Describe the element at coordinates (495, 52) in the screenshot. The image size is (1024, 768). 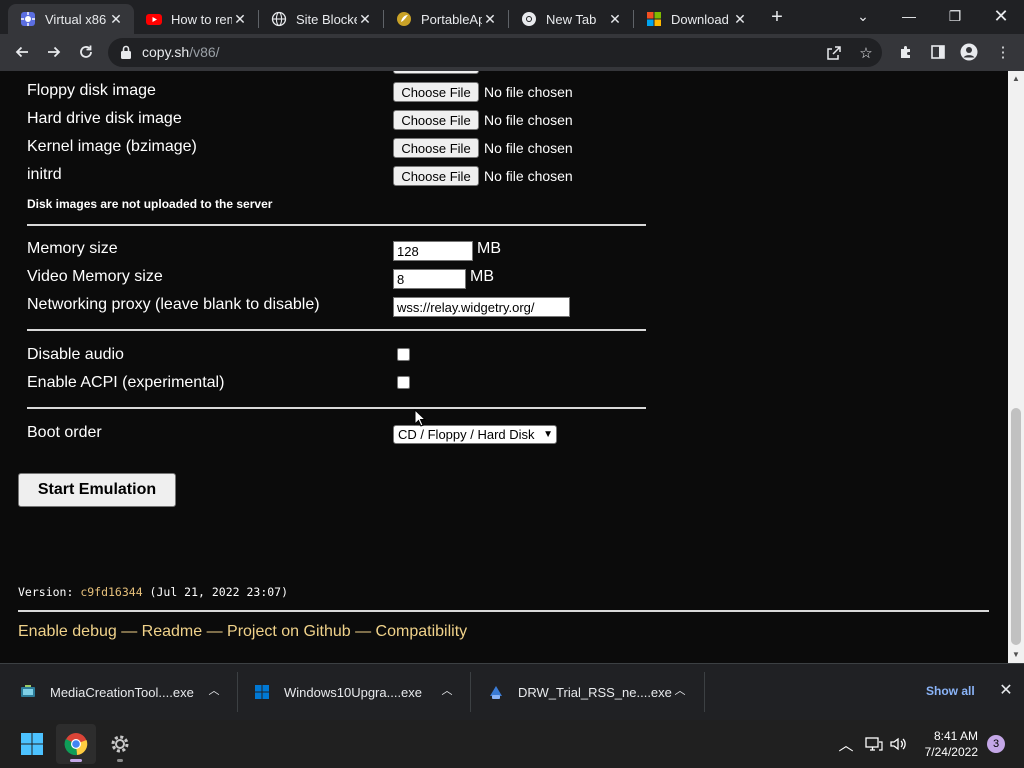
I see `address-bar: copy.sh/v86/ ☆` at that location.